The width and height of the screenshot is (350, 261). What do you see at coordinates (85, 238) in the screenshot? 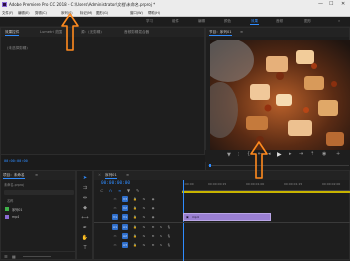
I see `hand-tool-icon: ✋` at bounding box center [85, 238].